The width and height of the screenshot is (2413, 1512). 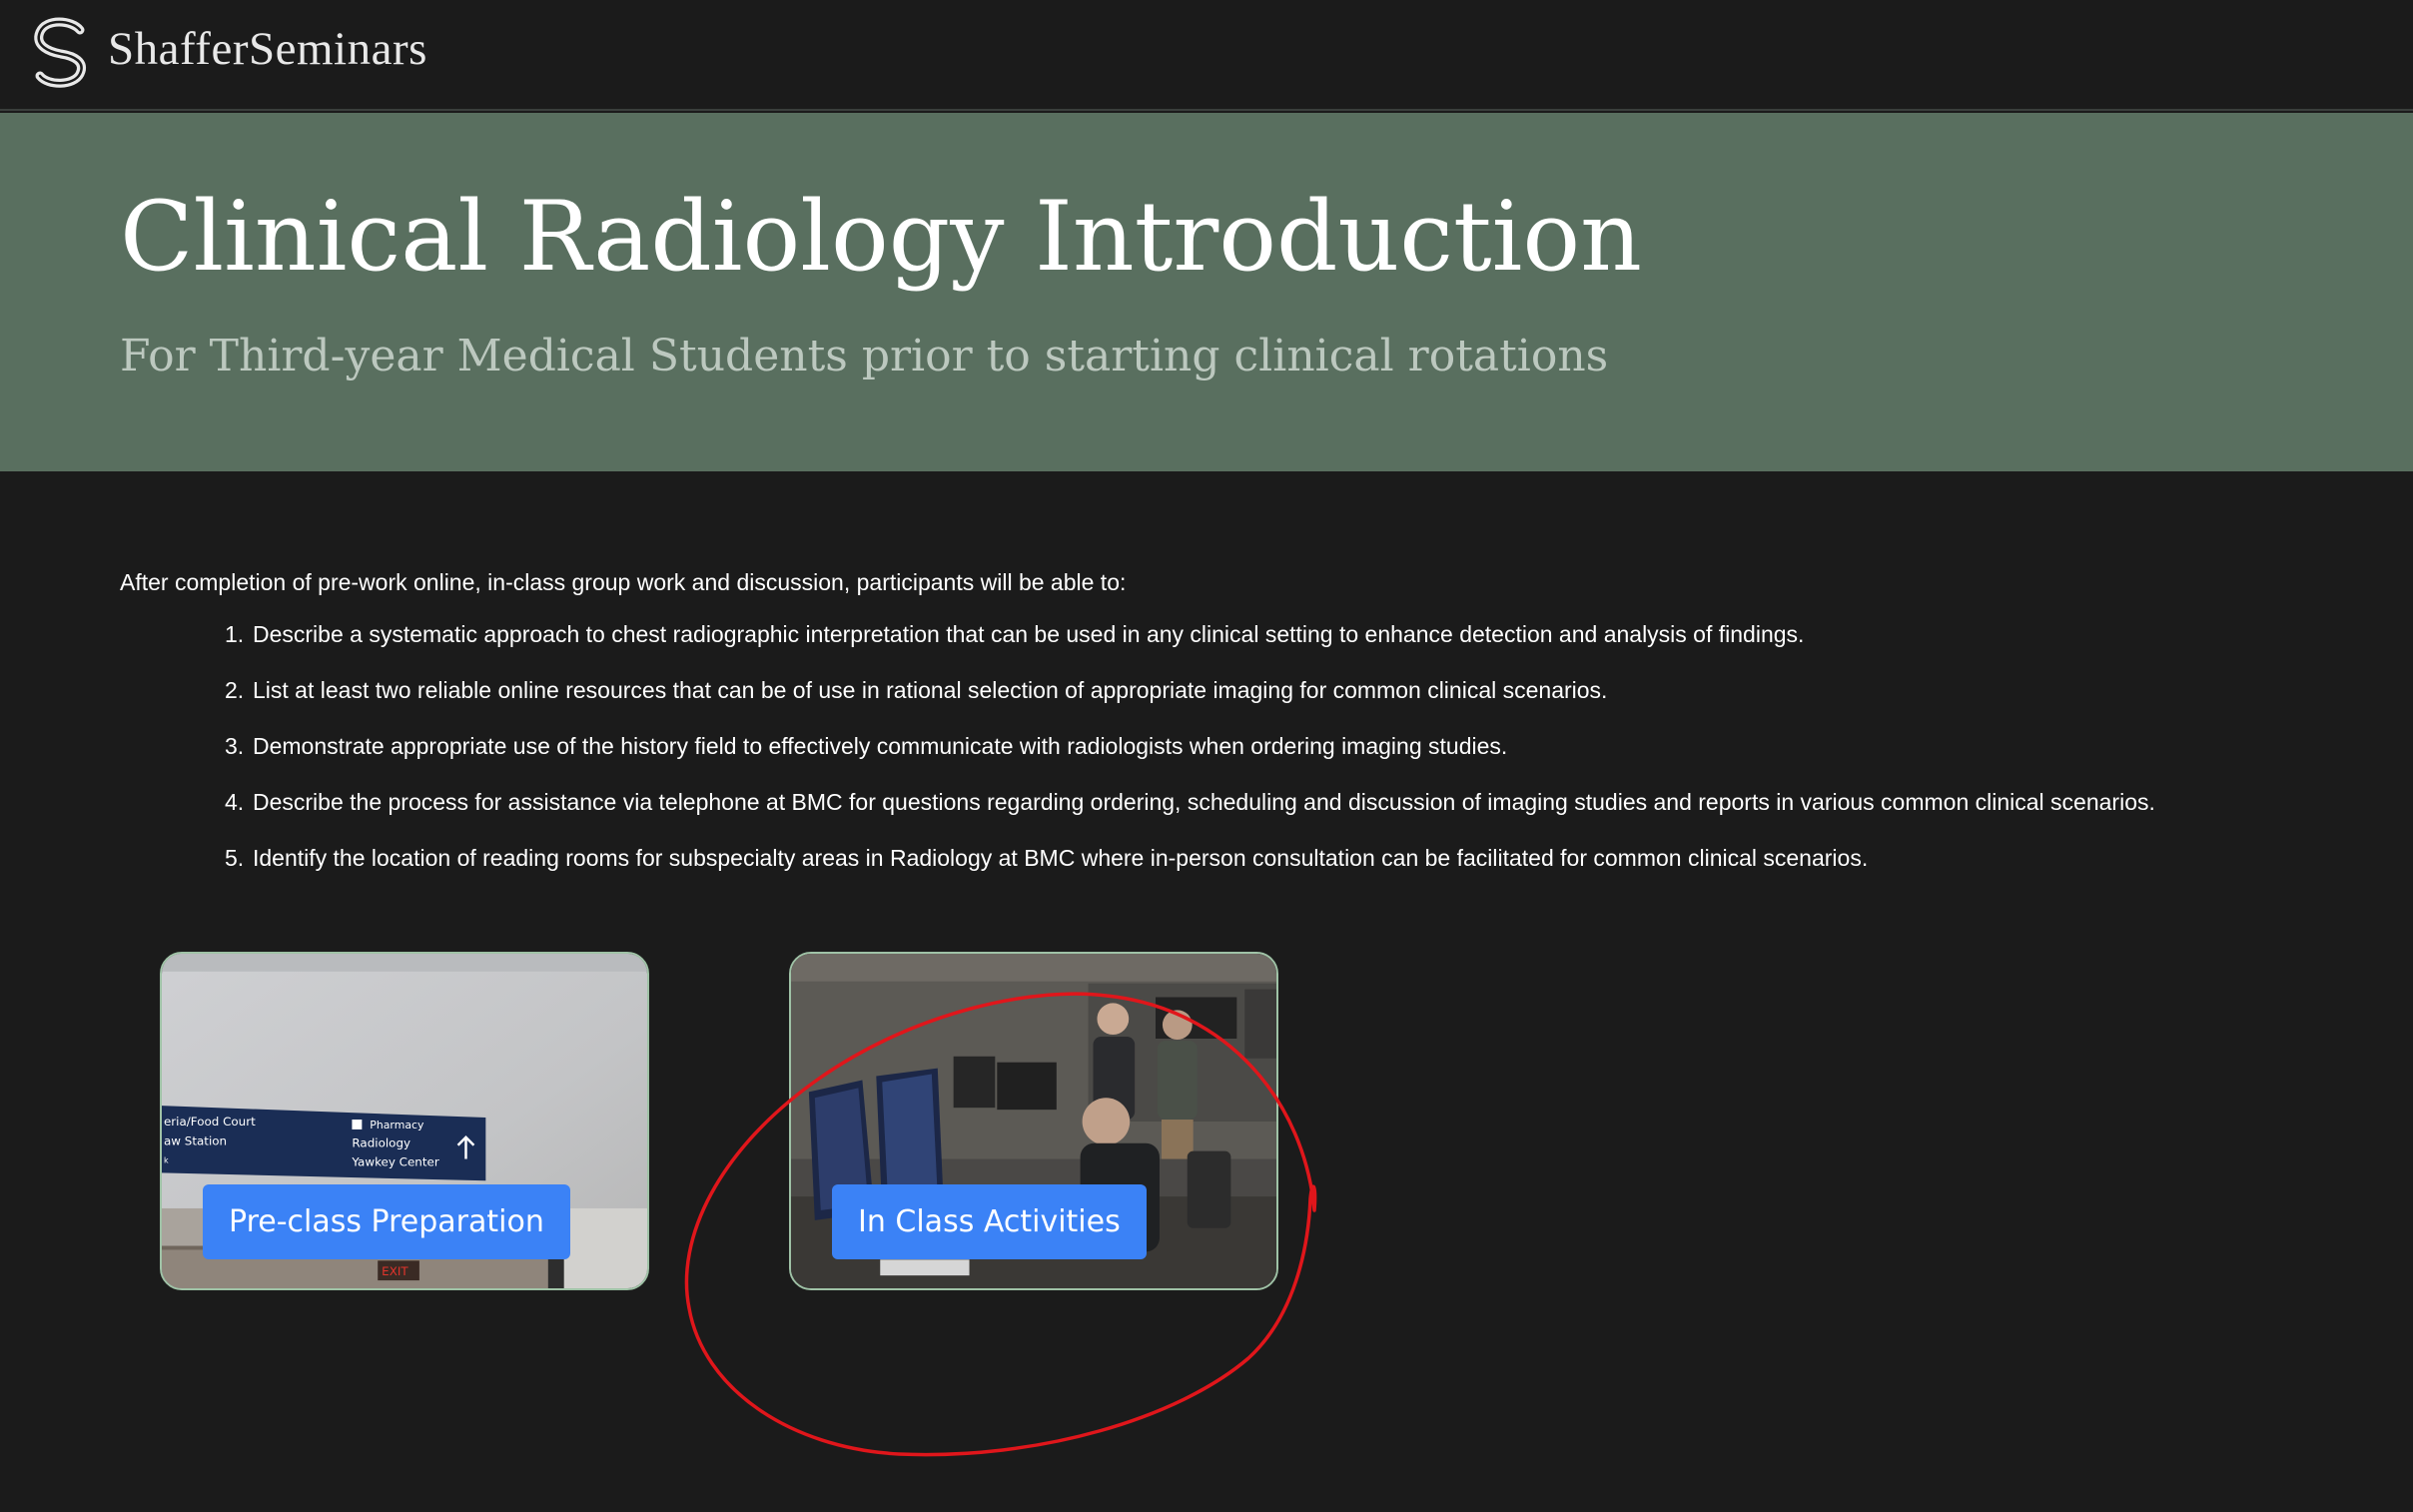 What do you see at coordinates (210, 1122) in the screenshot?
I see `sign-line-1: eria/Food Court` at bounding box center [210, 1122].